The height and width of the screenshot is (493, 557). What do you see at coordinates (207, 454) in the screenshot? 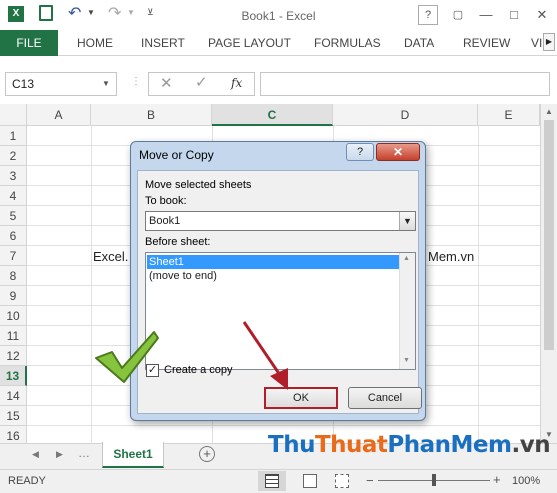
I see `add-sheet-icon: +` at bounding box center [207, 454].